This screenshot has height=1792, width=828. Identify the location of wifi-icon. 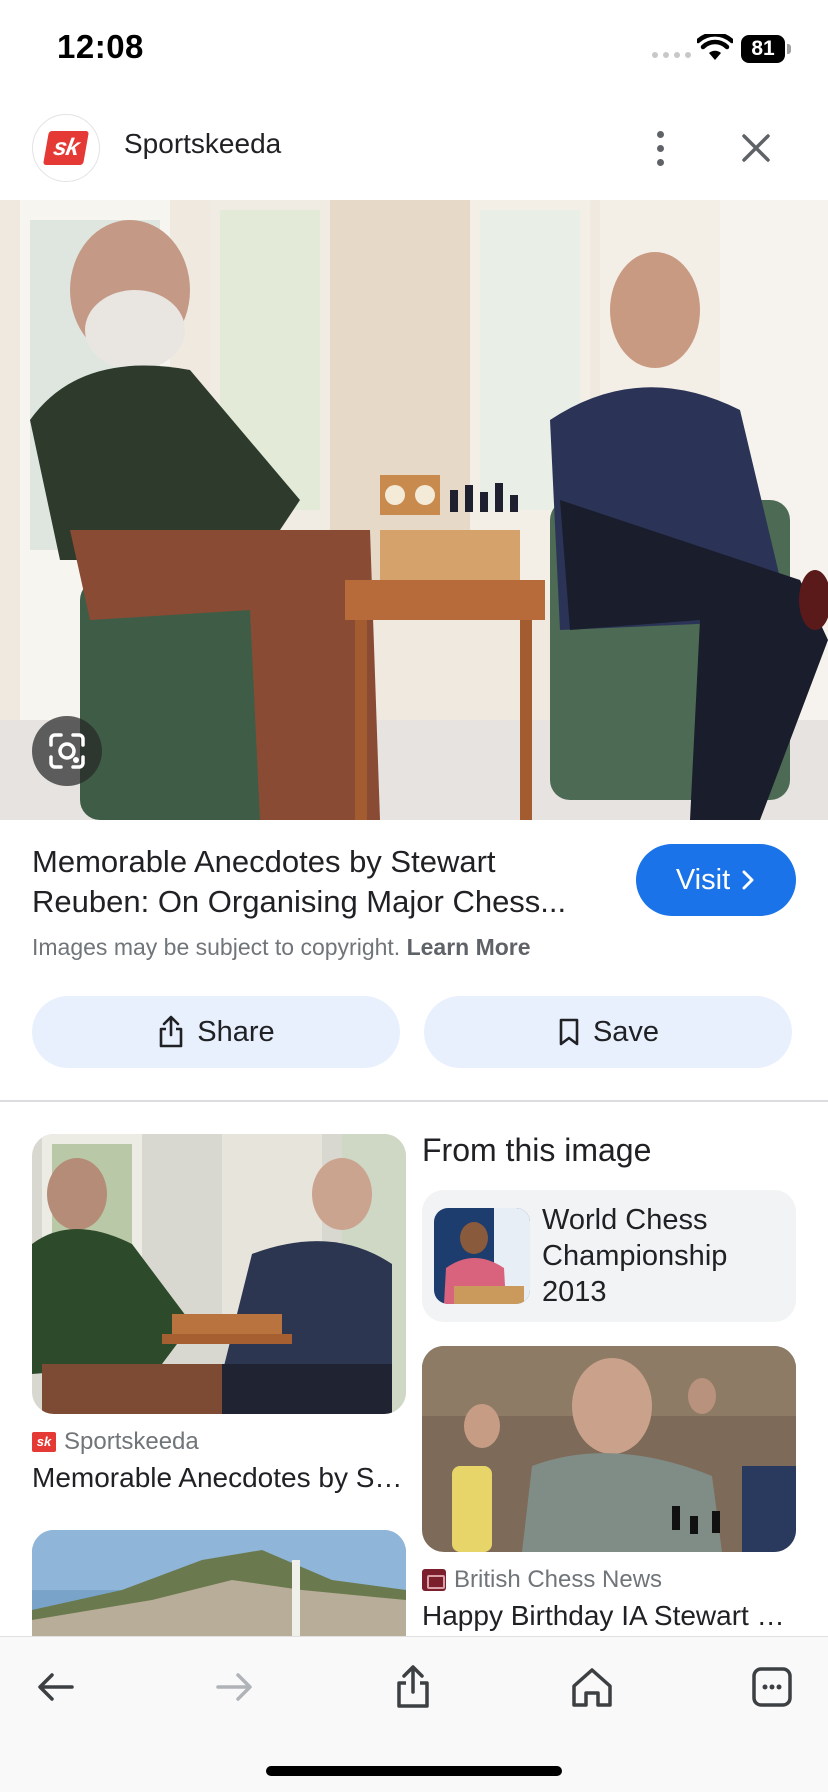
(715, 47).